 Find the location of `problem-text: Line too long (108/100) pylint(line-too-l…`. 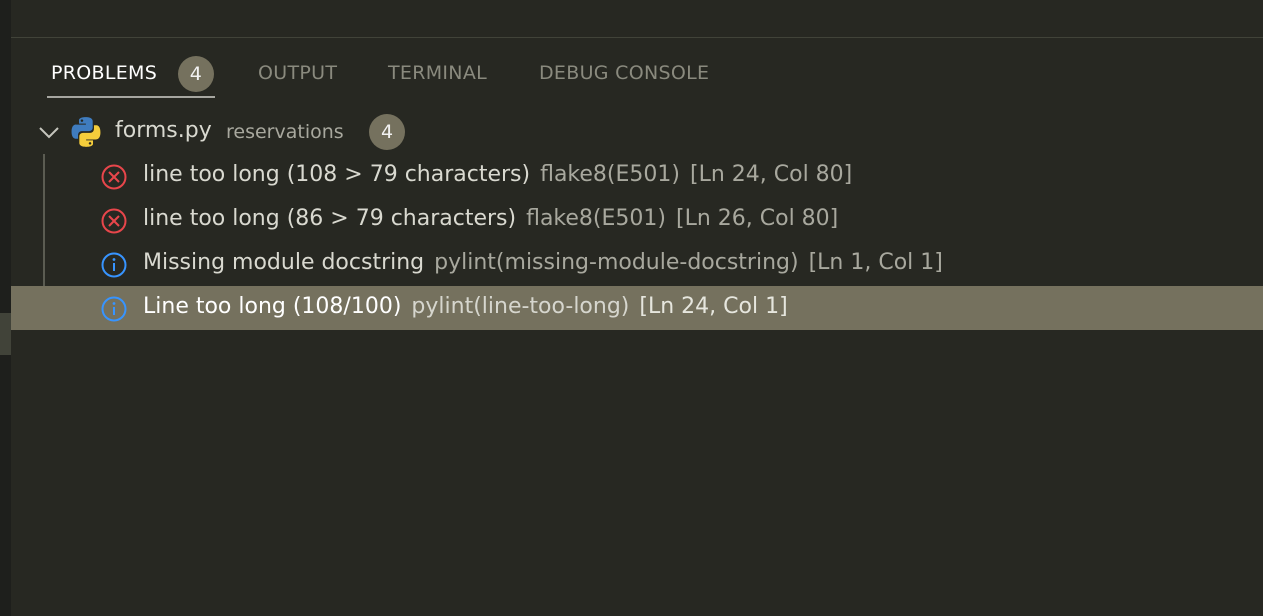

problem-text: Line too long (108/100) pylint(line-too-l… is located at coordinates (465, 306).